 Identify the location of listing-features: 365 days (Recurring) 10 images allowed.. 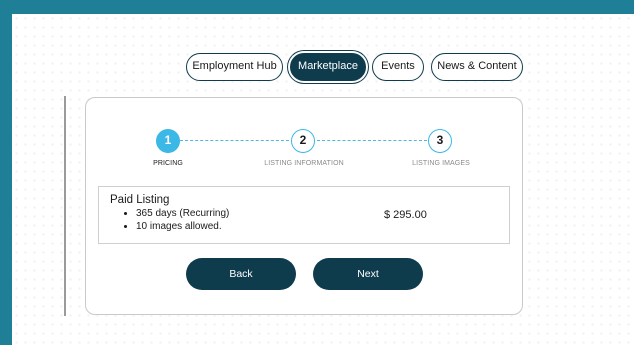
(169, 220).